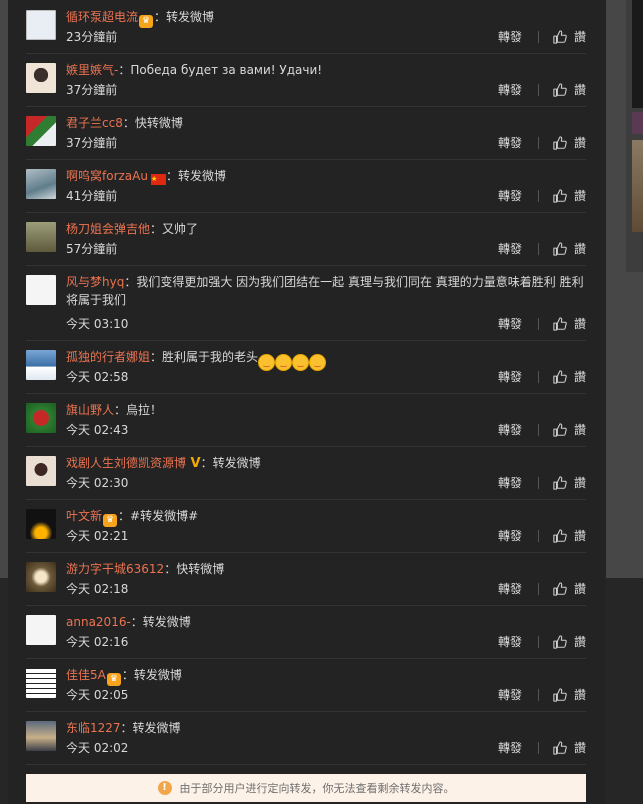  I want to click on restricted-notice: ! 由于部分用户进行定向转发，你无法查看剩余转发内容。, so click(306, 788).